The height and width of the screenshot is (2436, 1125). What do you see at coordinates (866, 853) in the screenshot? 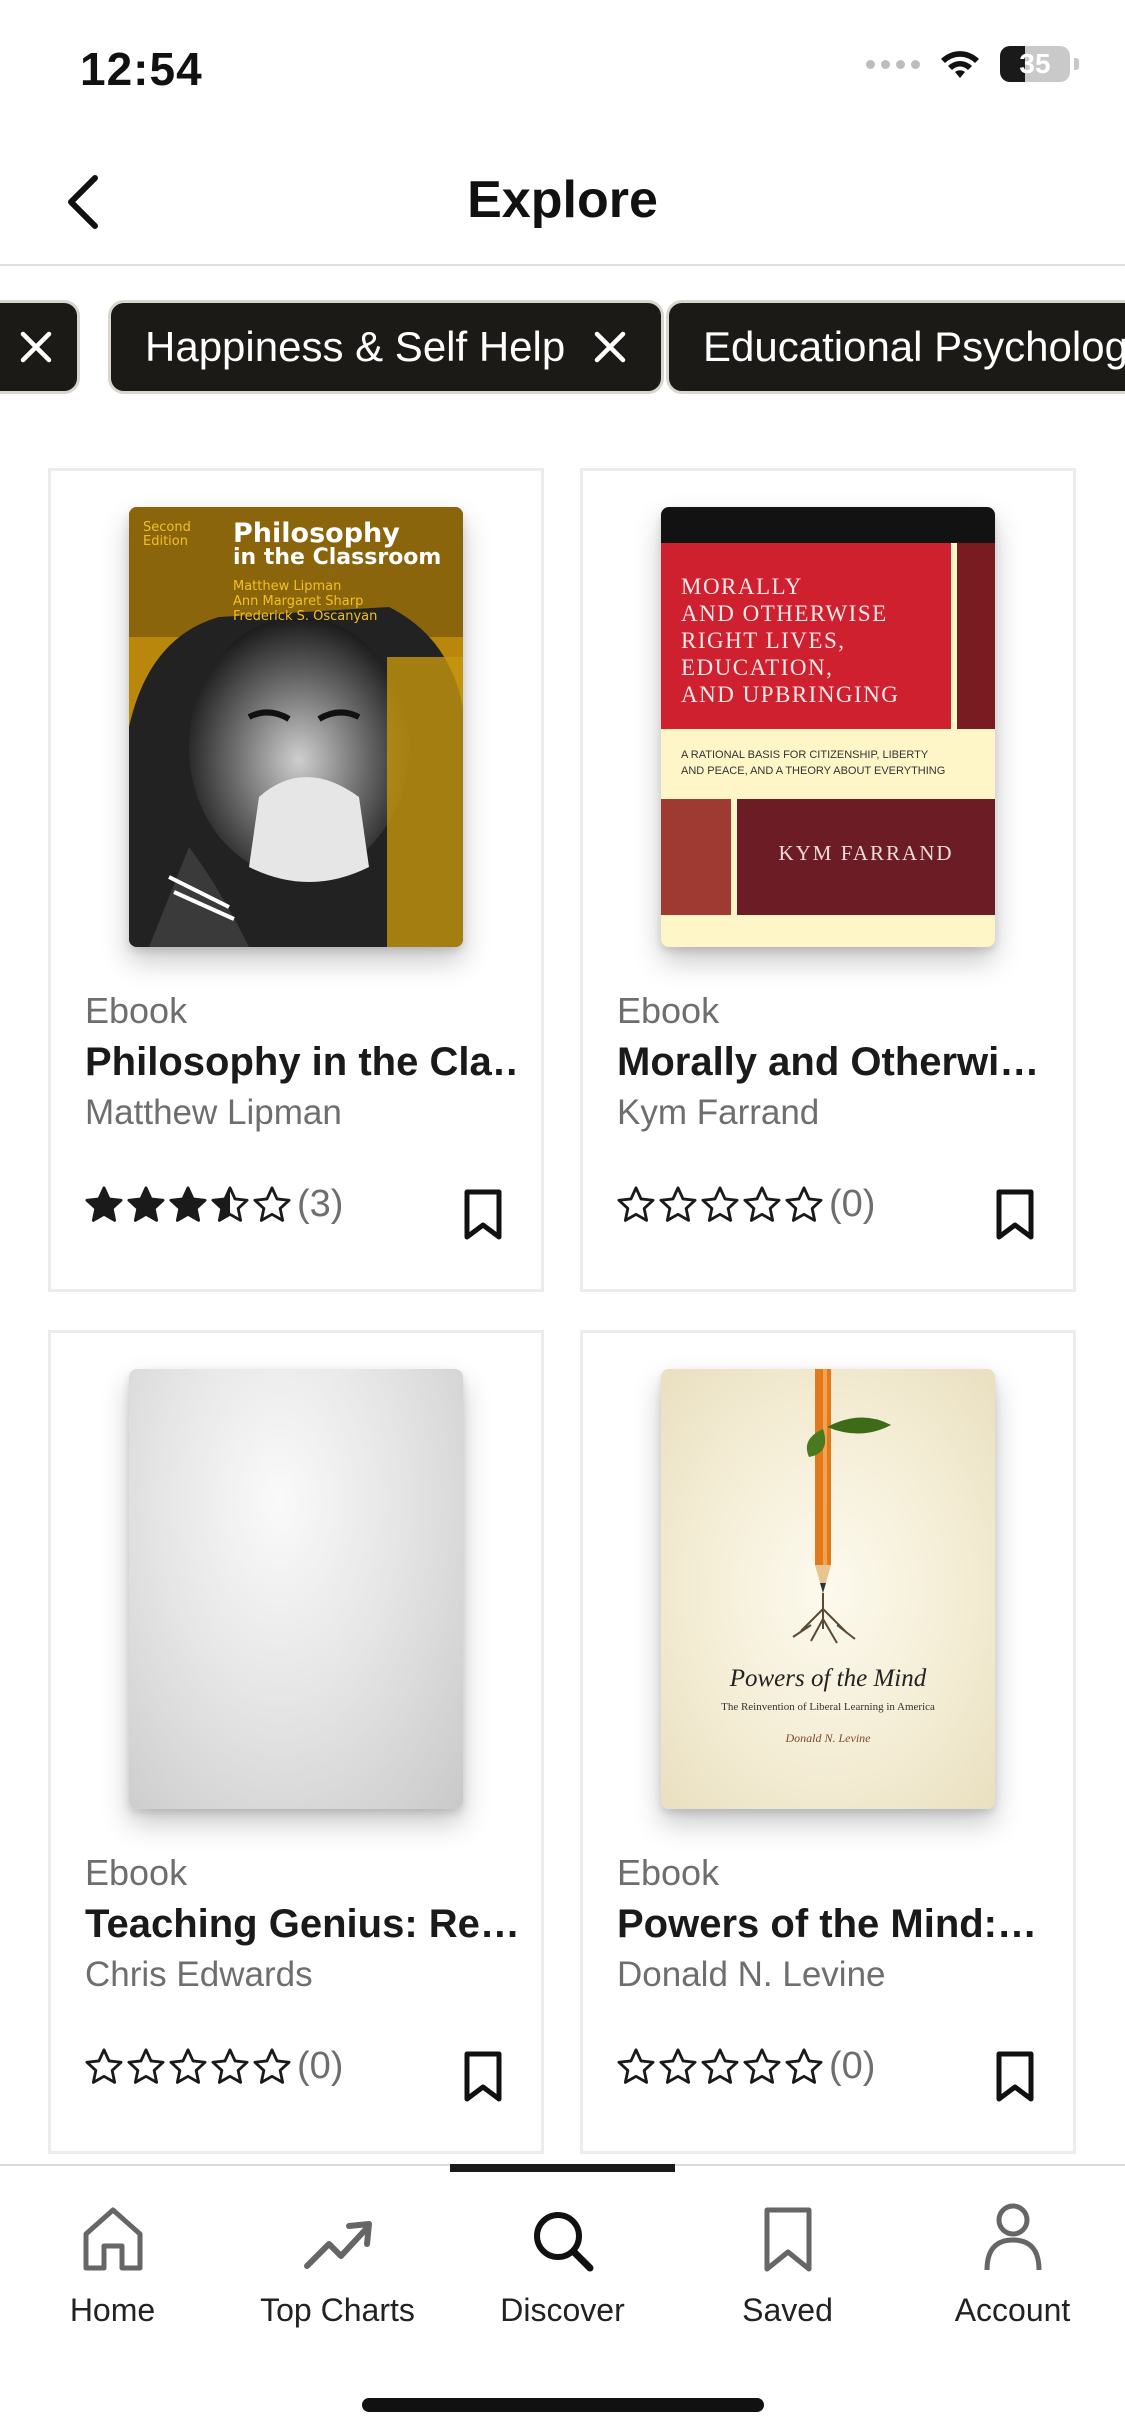
I see `cover-author: KYM FARRAND` at bounding box center [866, 853].